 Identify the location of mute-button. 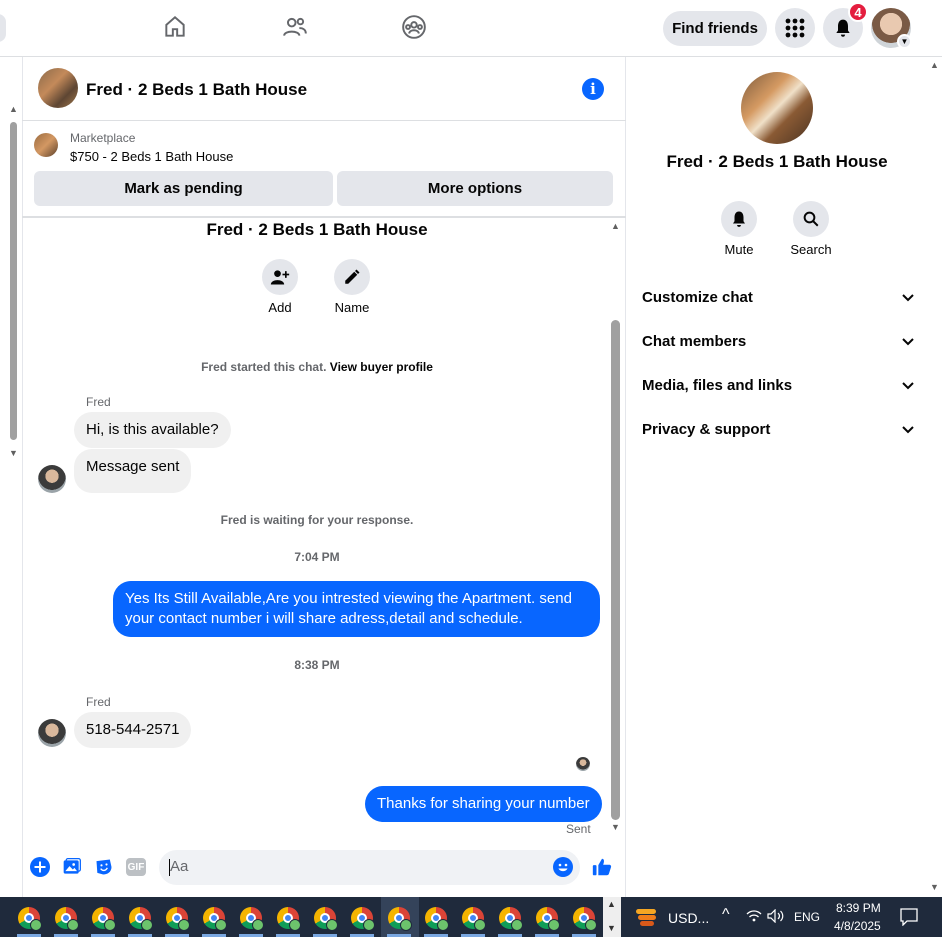
(739, 219).